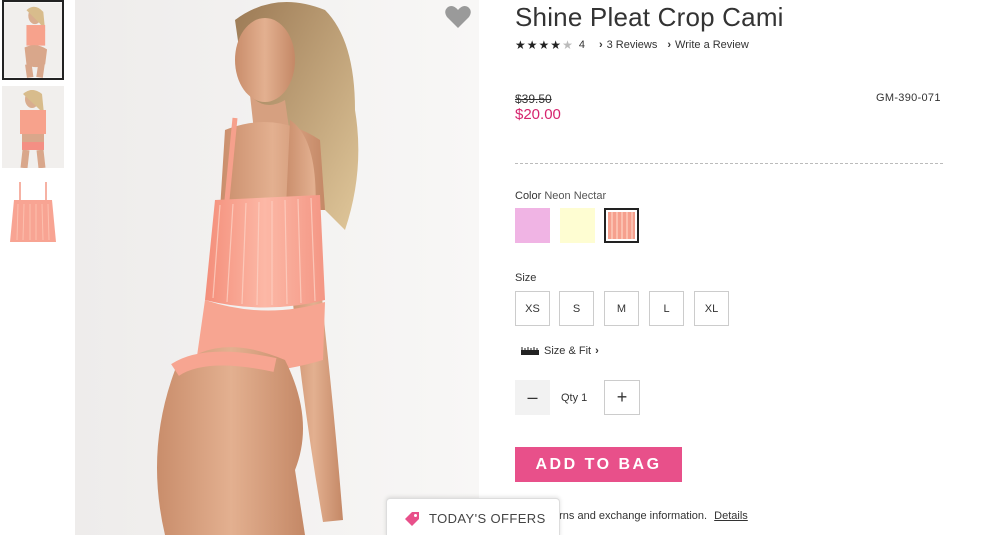 The height and width of the screenshot is (535, 994). I want to click on thumbnail-flat-view, so click(33, 211).